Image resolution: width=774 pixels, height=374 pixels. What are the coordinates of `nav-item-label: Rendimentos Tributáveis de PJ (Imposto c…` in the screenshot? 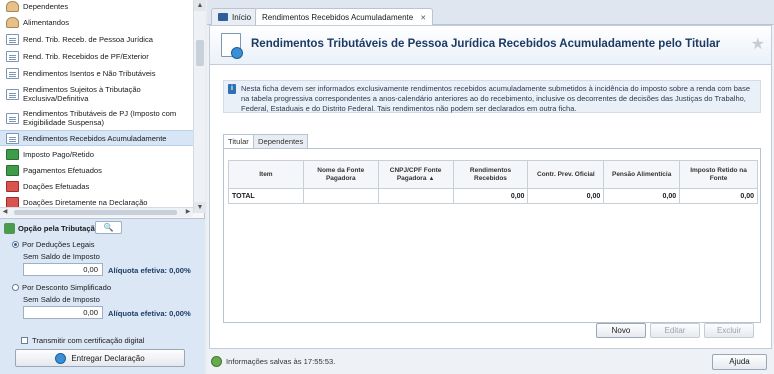 It's located at (100, 118).